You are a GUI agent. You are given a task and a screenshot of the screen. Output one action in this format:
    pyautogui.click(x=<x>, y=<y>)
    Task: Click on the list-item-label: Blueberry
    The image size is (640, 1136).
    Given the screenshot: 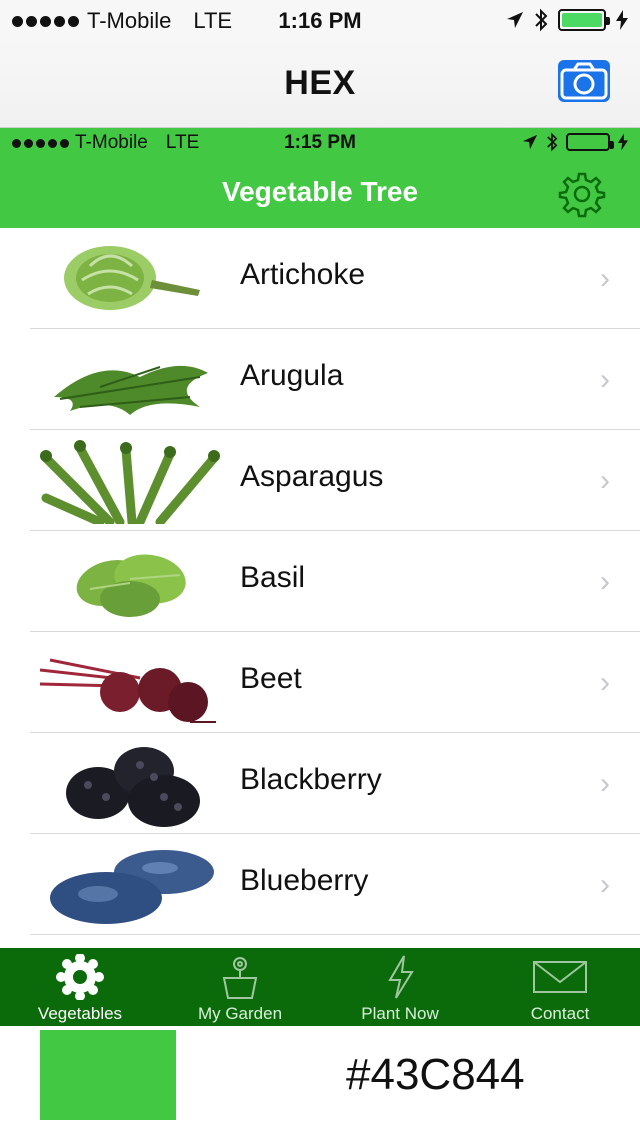 What is the action you would take?
    pyautogui.click(x=304, y=880)
    